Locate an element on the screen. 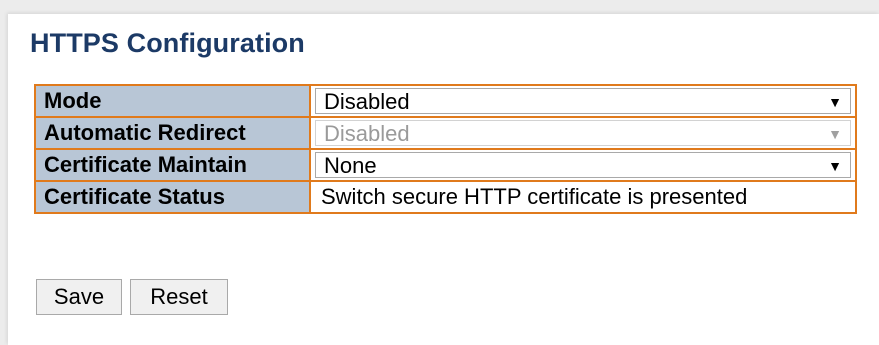 This screenshot has height=345, width=879. automatic-redirect-select: Disabled ▼ is located at coordinates (583, 133).